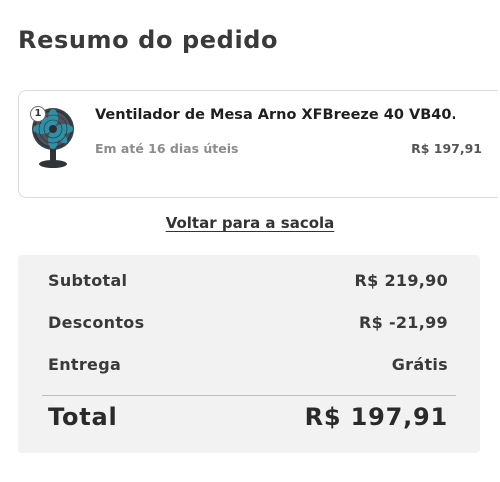 The width and height of the screenshot is (500, 482). What do you see at coordinates (248, 280) in the screenshot?
I see `subtotal-row: Subtotal R$ 219,90` at bounding box center [248, 280].